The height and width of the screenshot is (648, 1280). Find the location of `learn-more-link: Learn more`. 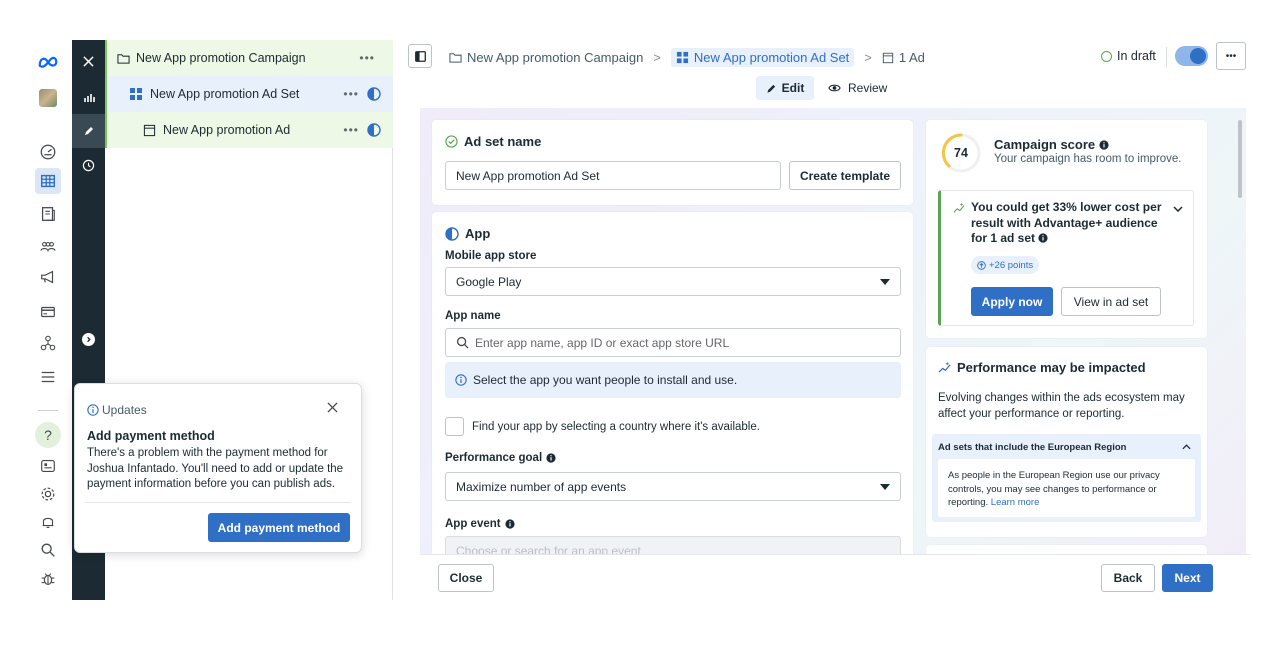

learn-more-link: Learn more is located at coordinates (1015, 502).